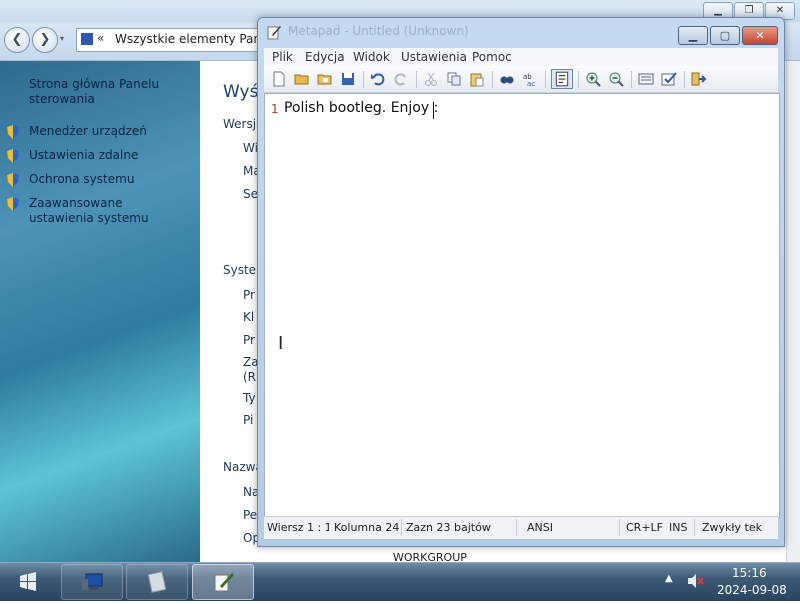 Image resolution: width=800 pixels, height=604 pixels. Describe the element at coordinates (530, 79) in the screenshot. I see `replace-icon: abac` at that location.